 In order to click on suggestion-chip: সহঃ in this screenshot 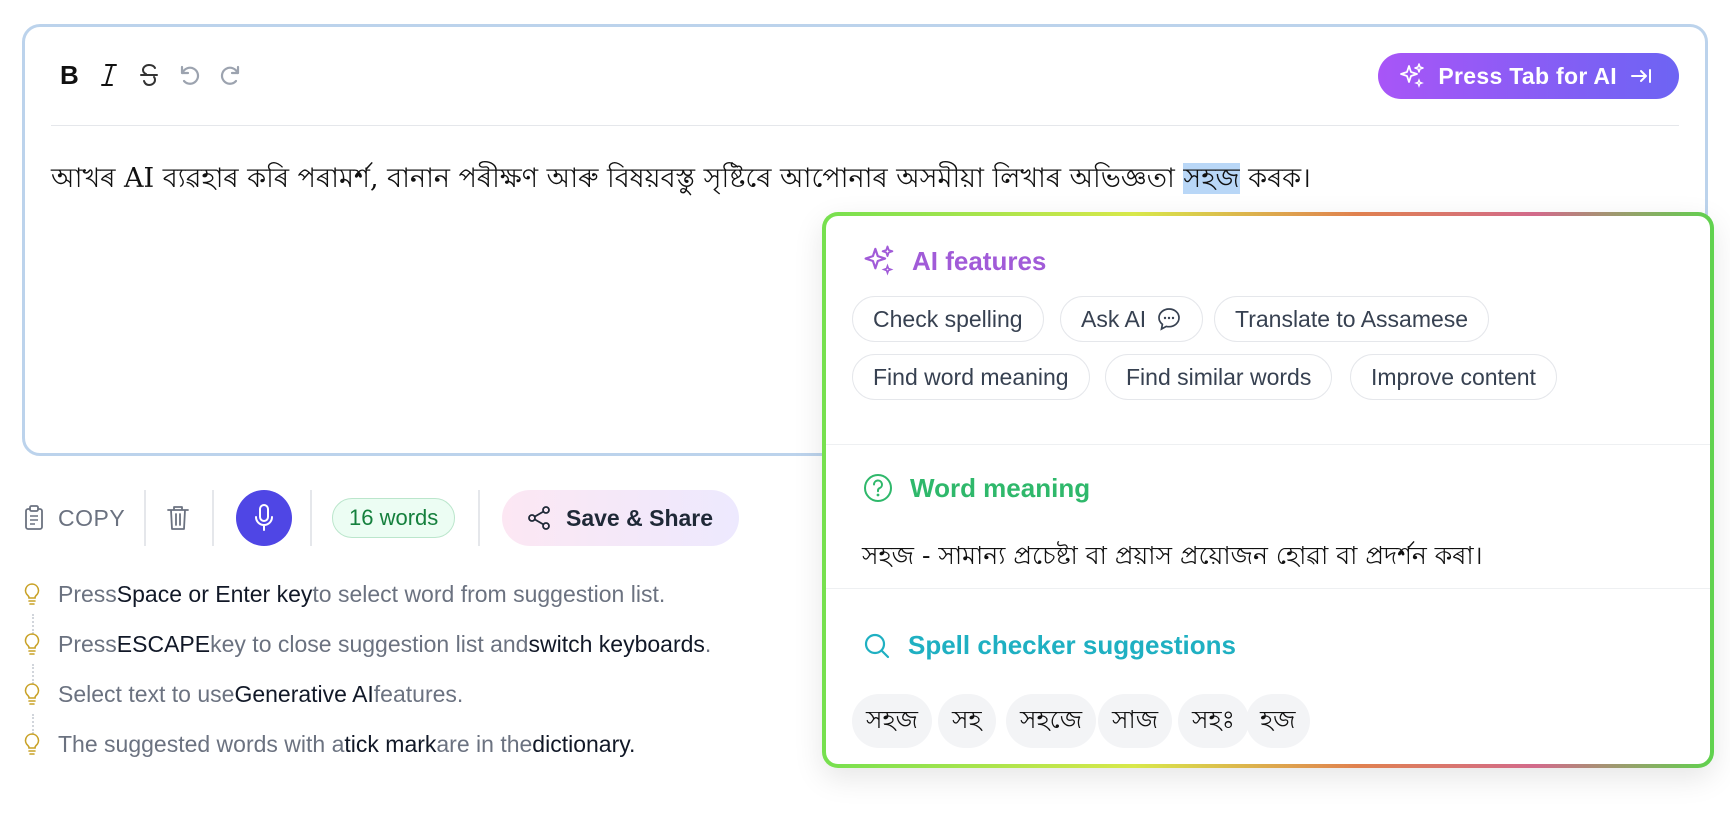, I will do `click(1213, 721)`.